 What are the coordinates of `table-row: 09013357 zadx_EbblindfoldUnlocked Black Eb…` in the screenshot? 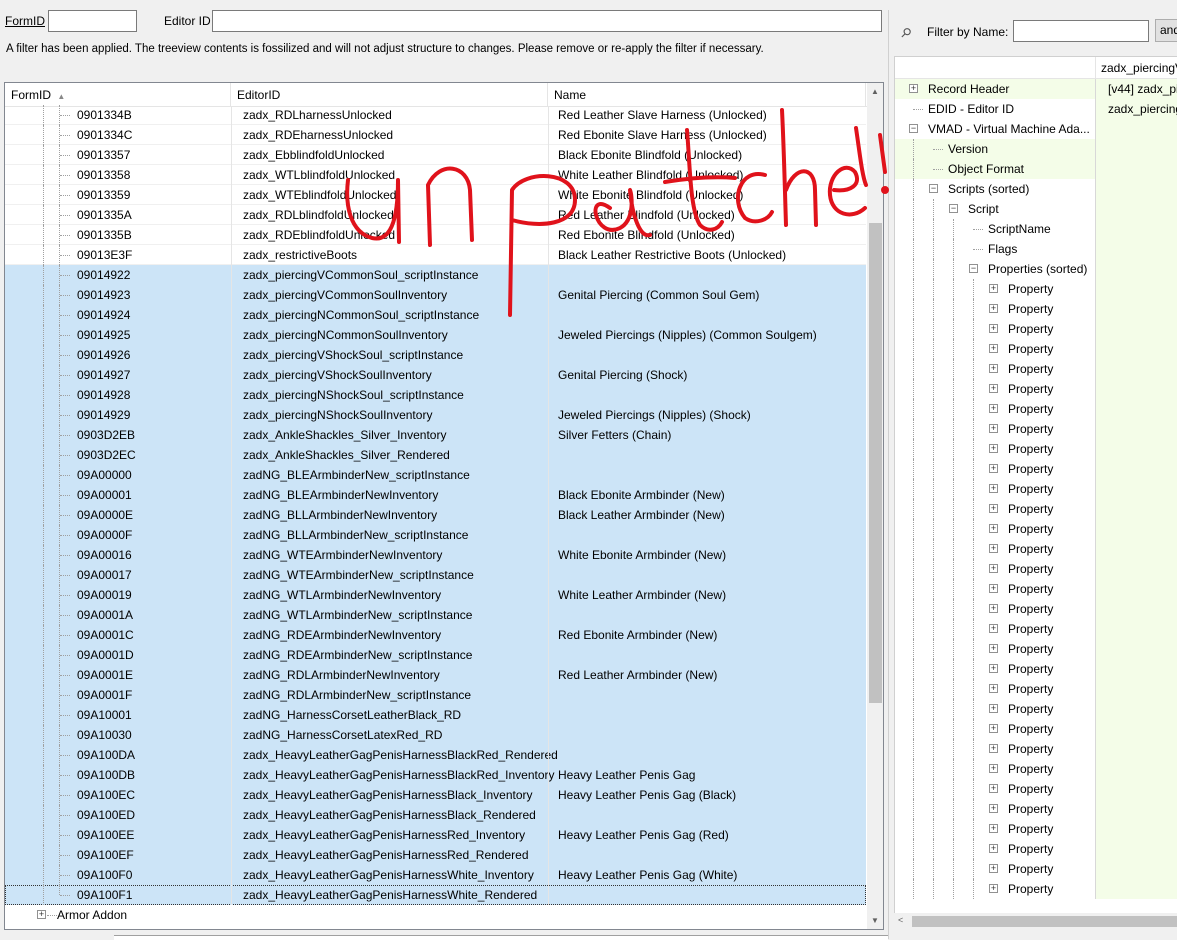 It's located at (435, 155).